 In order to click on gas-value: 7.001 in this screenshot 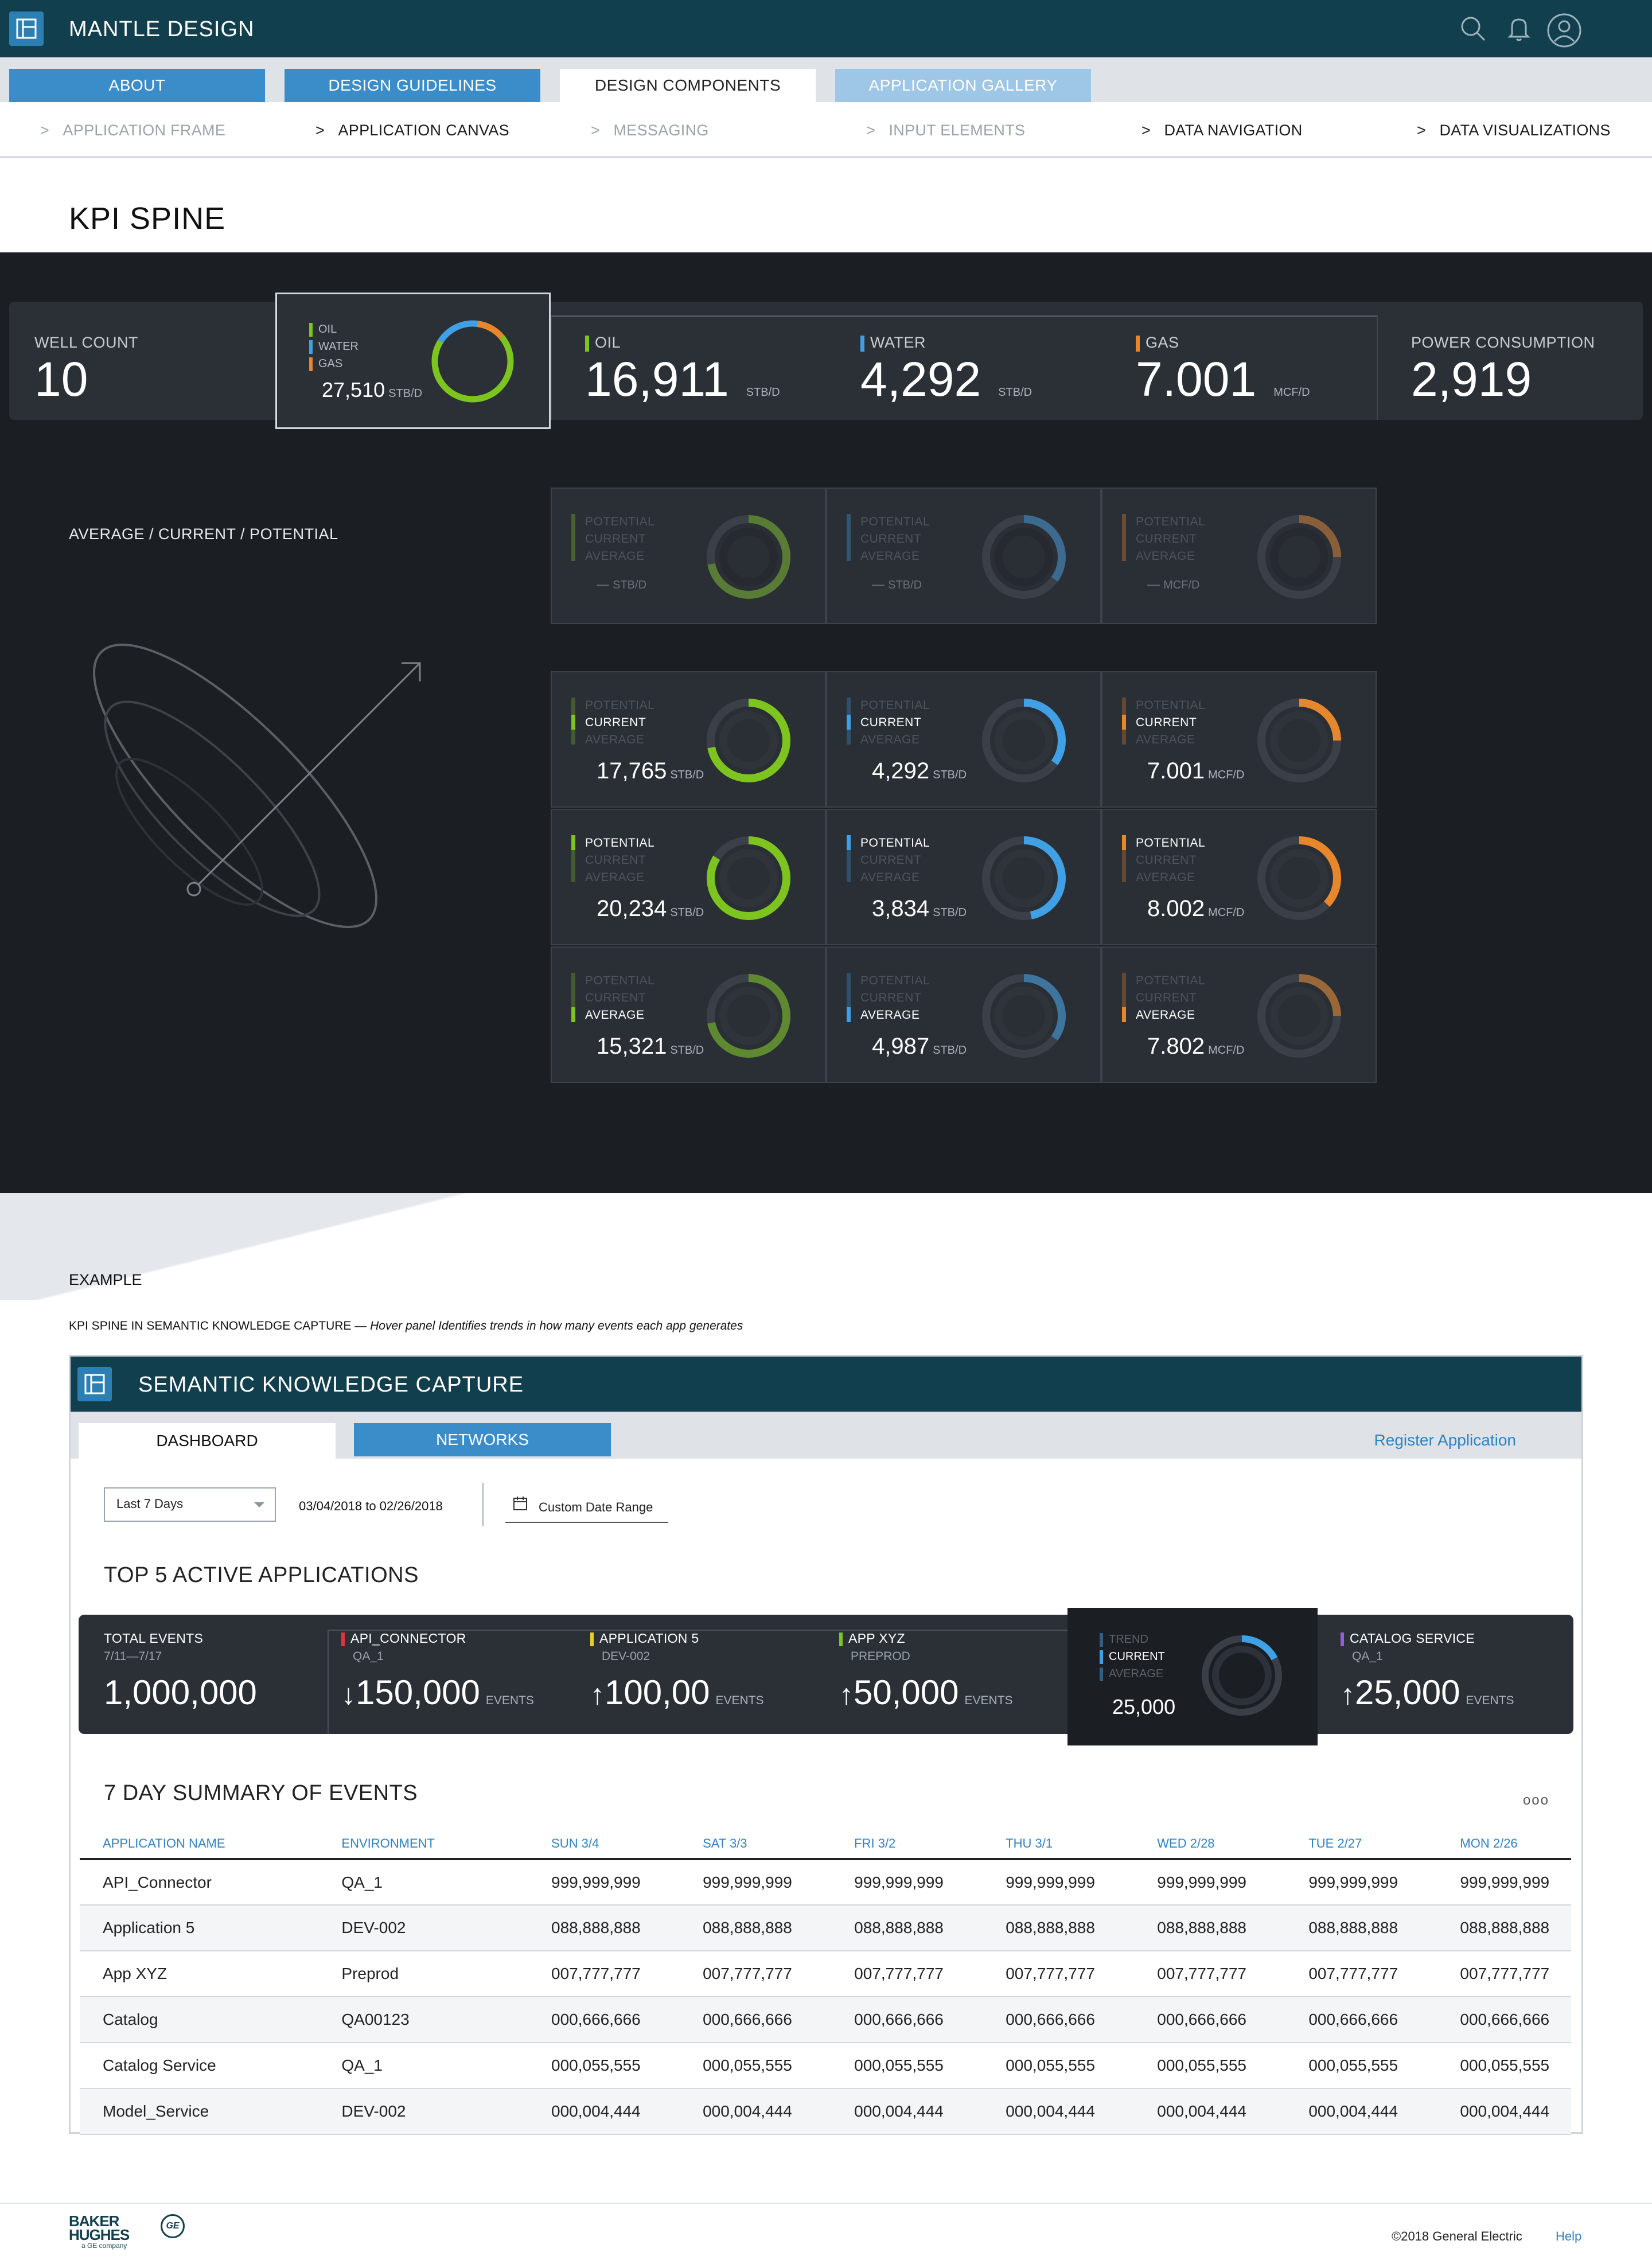, I will do `click(1196, 379)`.